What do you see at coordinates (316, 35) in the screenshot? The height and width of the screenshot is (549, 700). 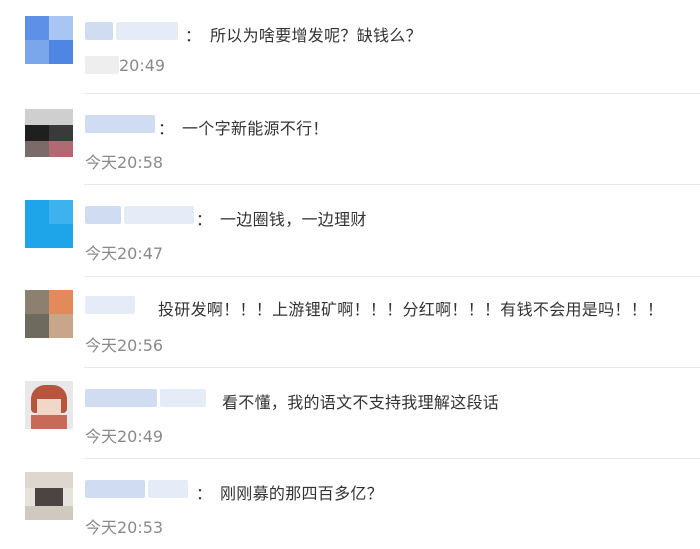 I see `comment-text: 所以为啥要增发呢？缺钱么？` at bounding box center [316, 35].